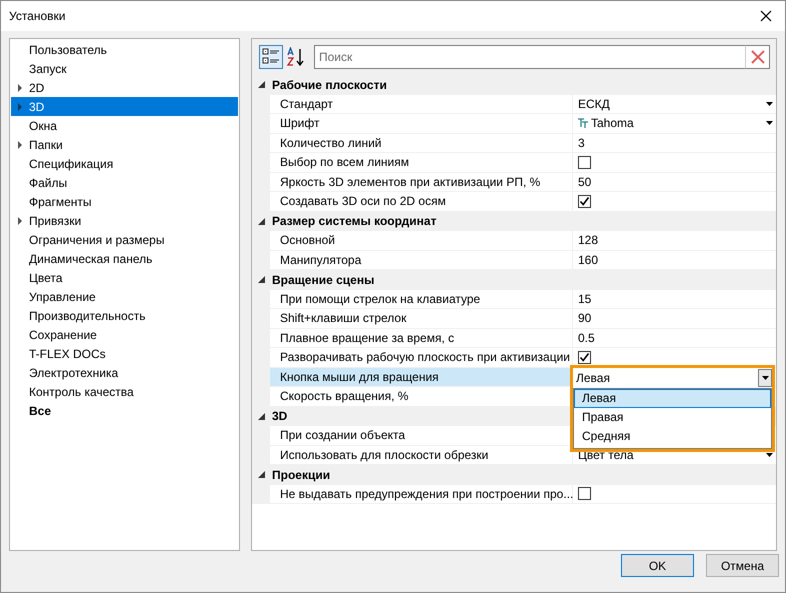 The width and height of the screenshot is (786, 593). Describe the element at coordinates (421, 143) in the screenshot. I see `property-label: Количество линий` at that location.